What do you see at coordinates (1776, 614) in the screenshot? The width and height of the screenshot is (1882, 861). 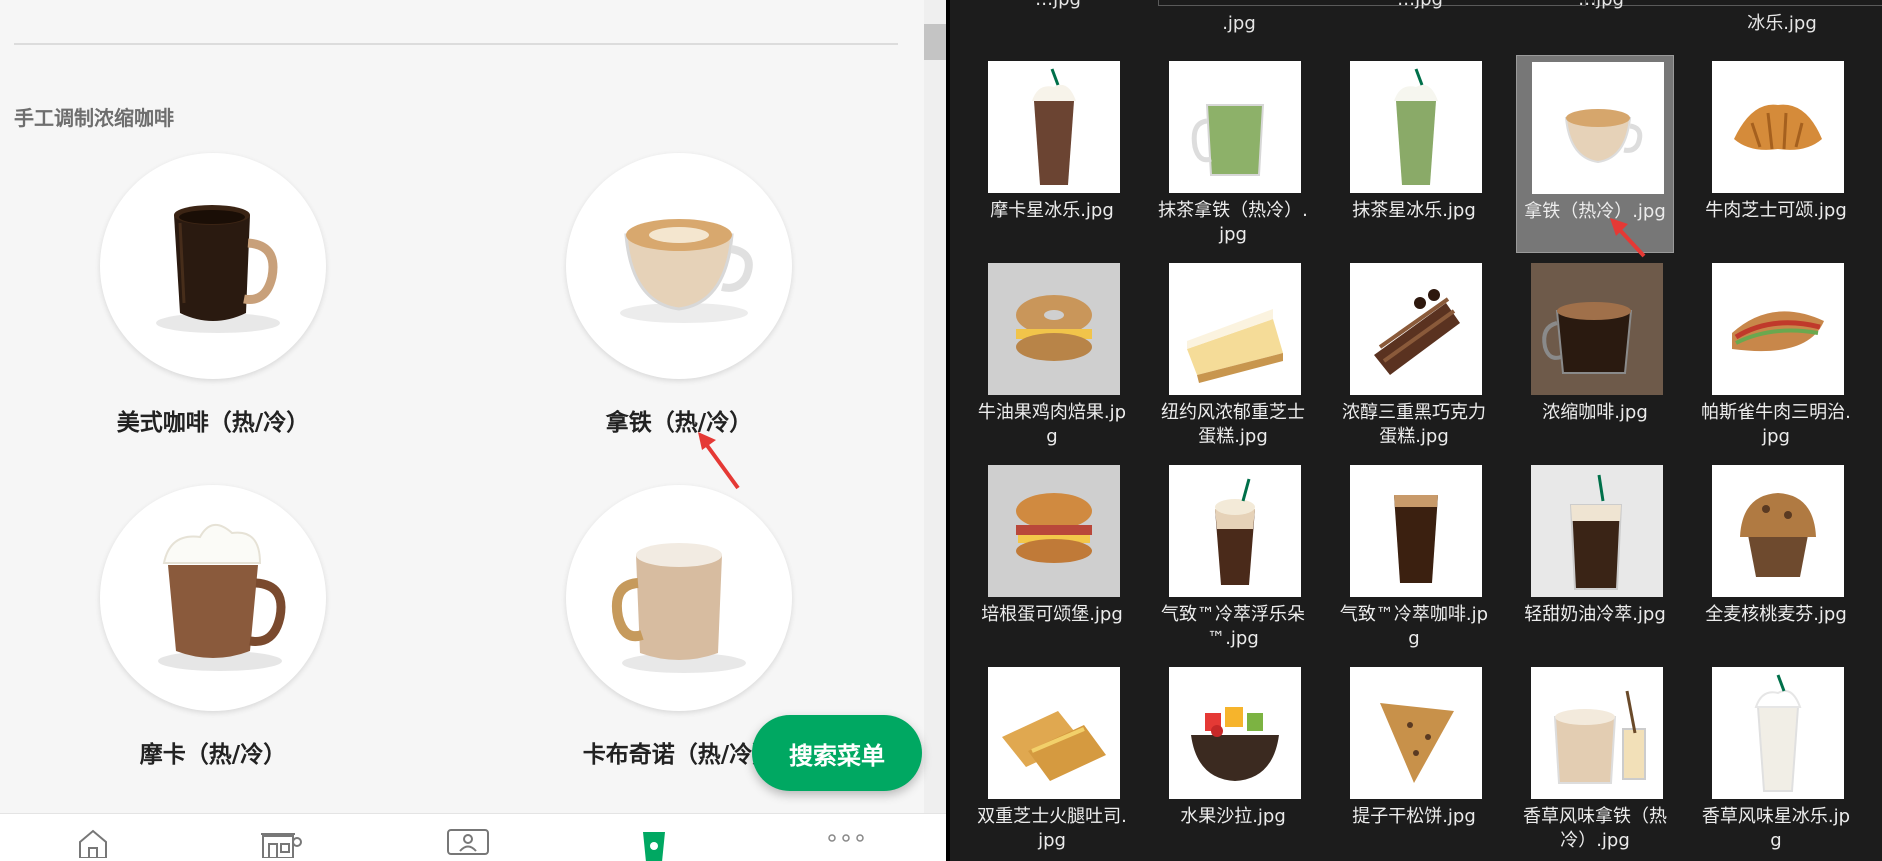 I see `file-name-label: 全麦核桃麦芬.jpg` at bounding box center [1776, 614].